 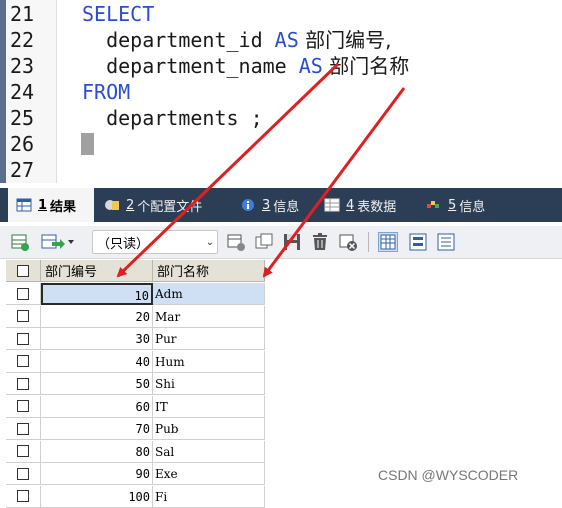 I want to click on tab-info-5: 5信息, so click(x=466, y=205).